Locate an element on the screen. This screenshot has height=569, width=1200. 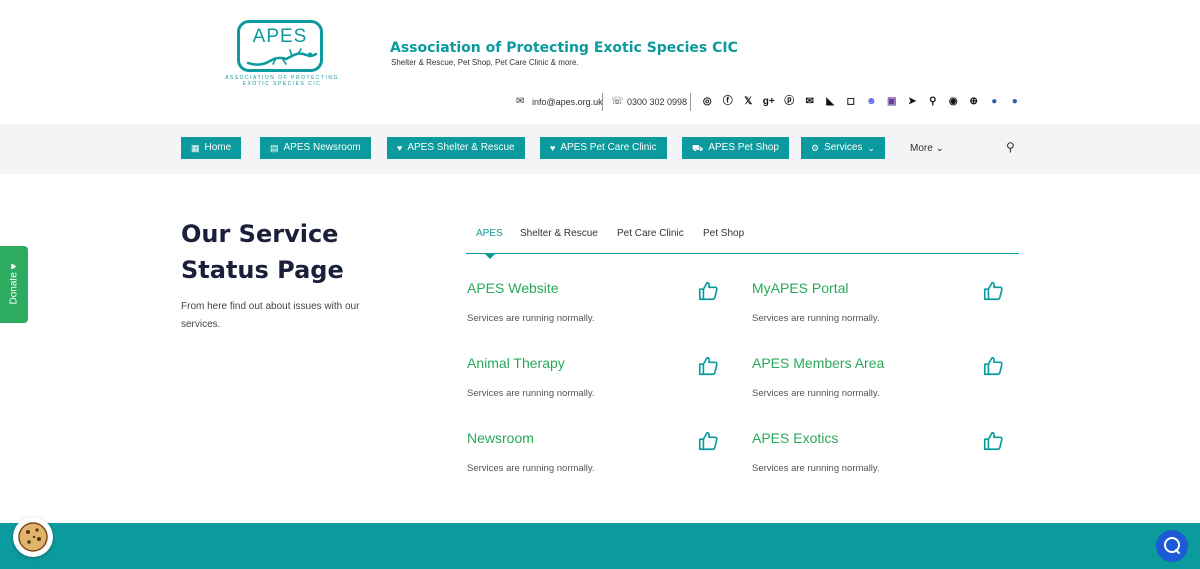
page-title-line-1: Our Service is located at coordinates (260, 234).